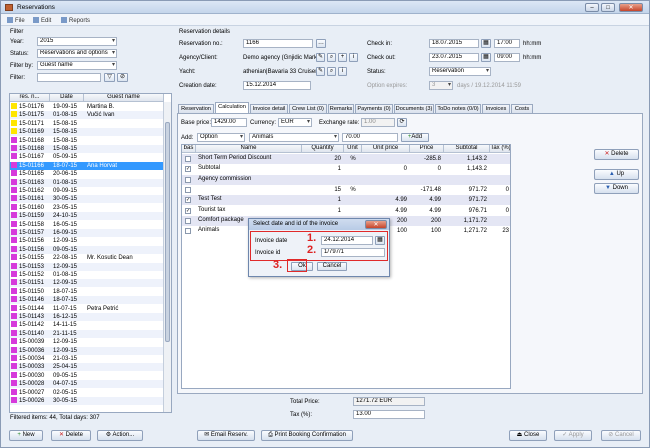  I want to click on filter-clear-button: ⊘, so click(122, 77).